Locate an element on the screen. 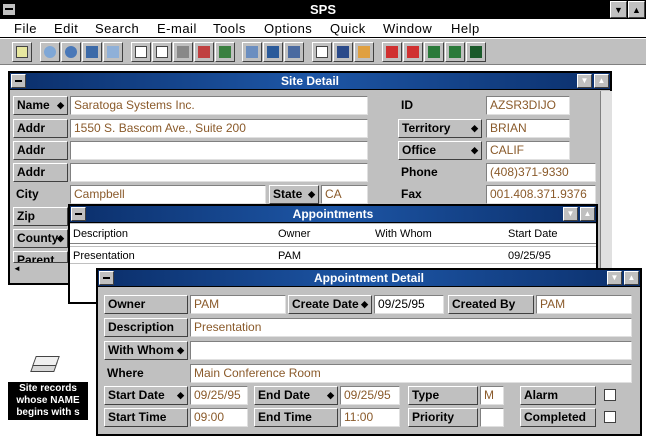 The height and width of the screenshot is (444, 646). create-date-field: 09/25/95 is located at coordinates (409, 304).